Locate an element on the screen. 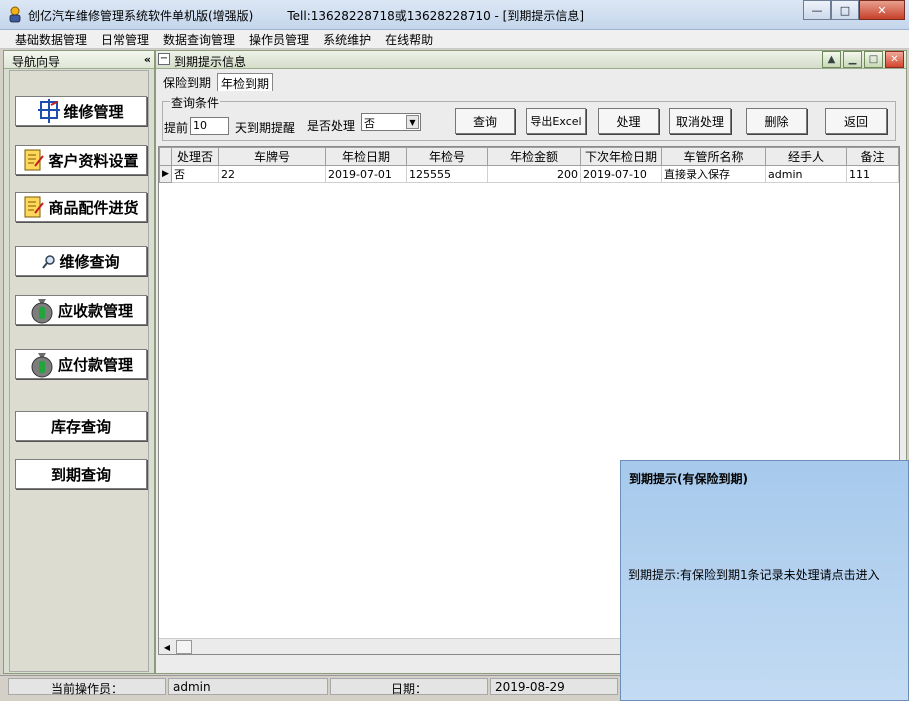 This screenshot has height=701, width=909. column-header: 下次年检日期 is located at coordinates (621, 156).